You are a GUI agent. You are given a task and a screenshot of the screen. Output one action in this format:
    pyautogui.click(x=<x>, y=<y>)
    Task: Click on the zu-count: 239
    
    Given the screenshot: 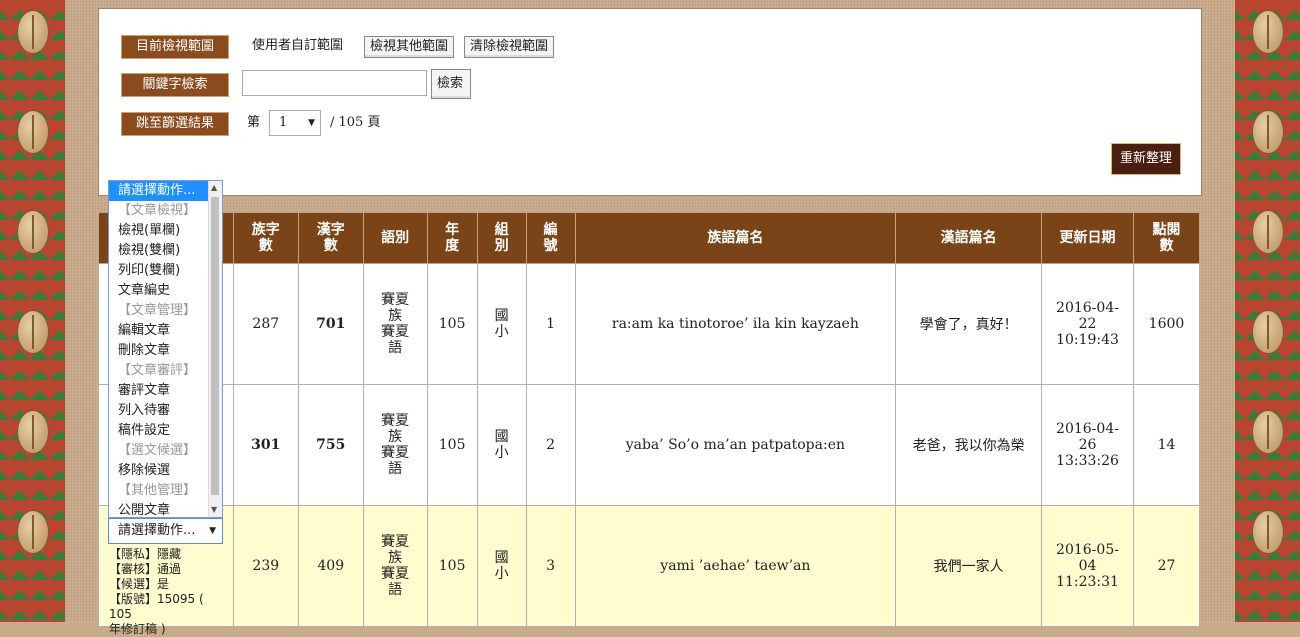 What is the action you would take?
    pyautogui.click(x=265, y=566)
    